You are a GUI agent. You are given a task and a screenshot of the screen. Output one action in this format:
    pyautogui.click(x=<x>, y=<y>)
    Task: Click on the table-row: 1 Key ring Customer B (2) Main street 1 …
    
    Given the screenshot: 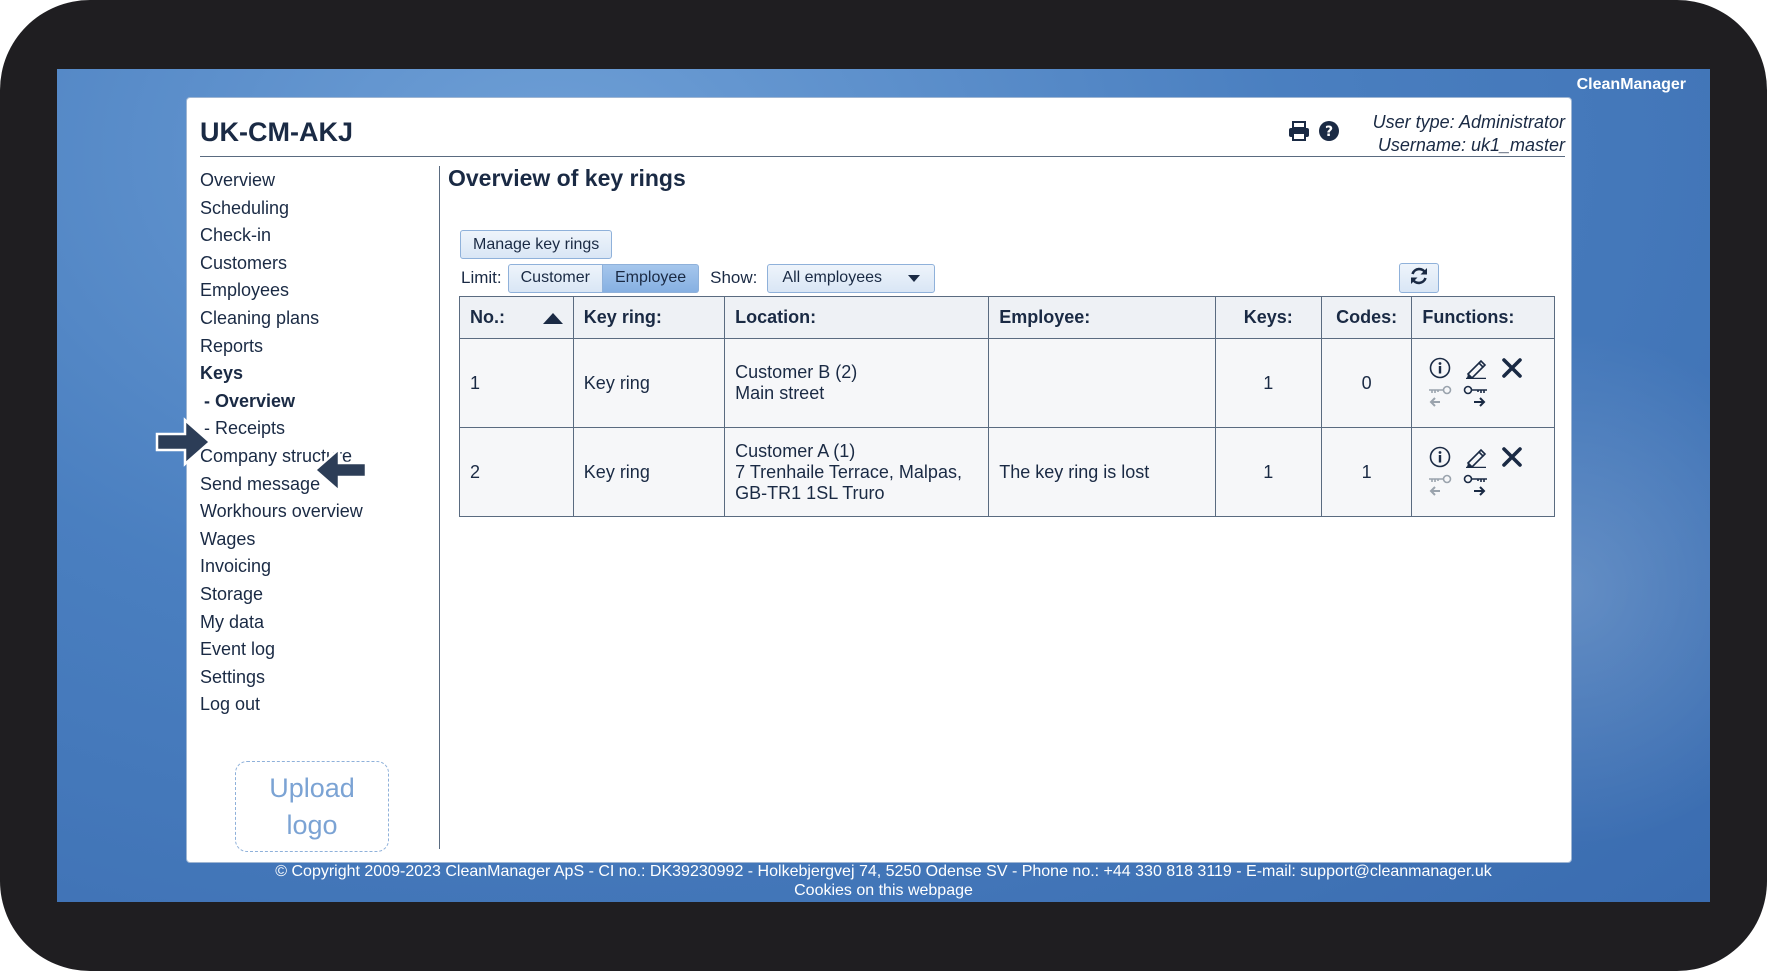 What is the action you would take?
    pyautogui.click(x=1007, y=383)
    